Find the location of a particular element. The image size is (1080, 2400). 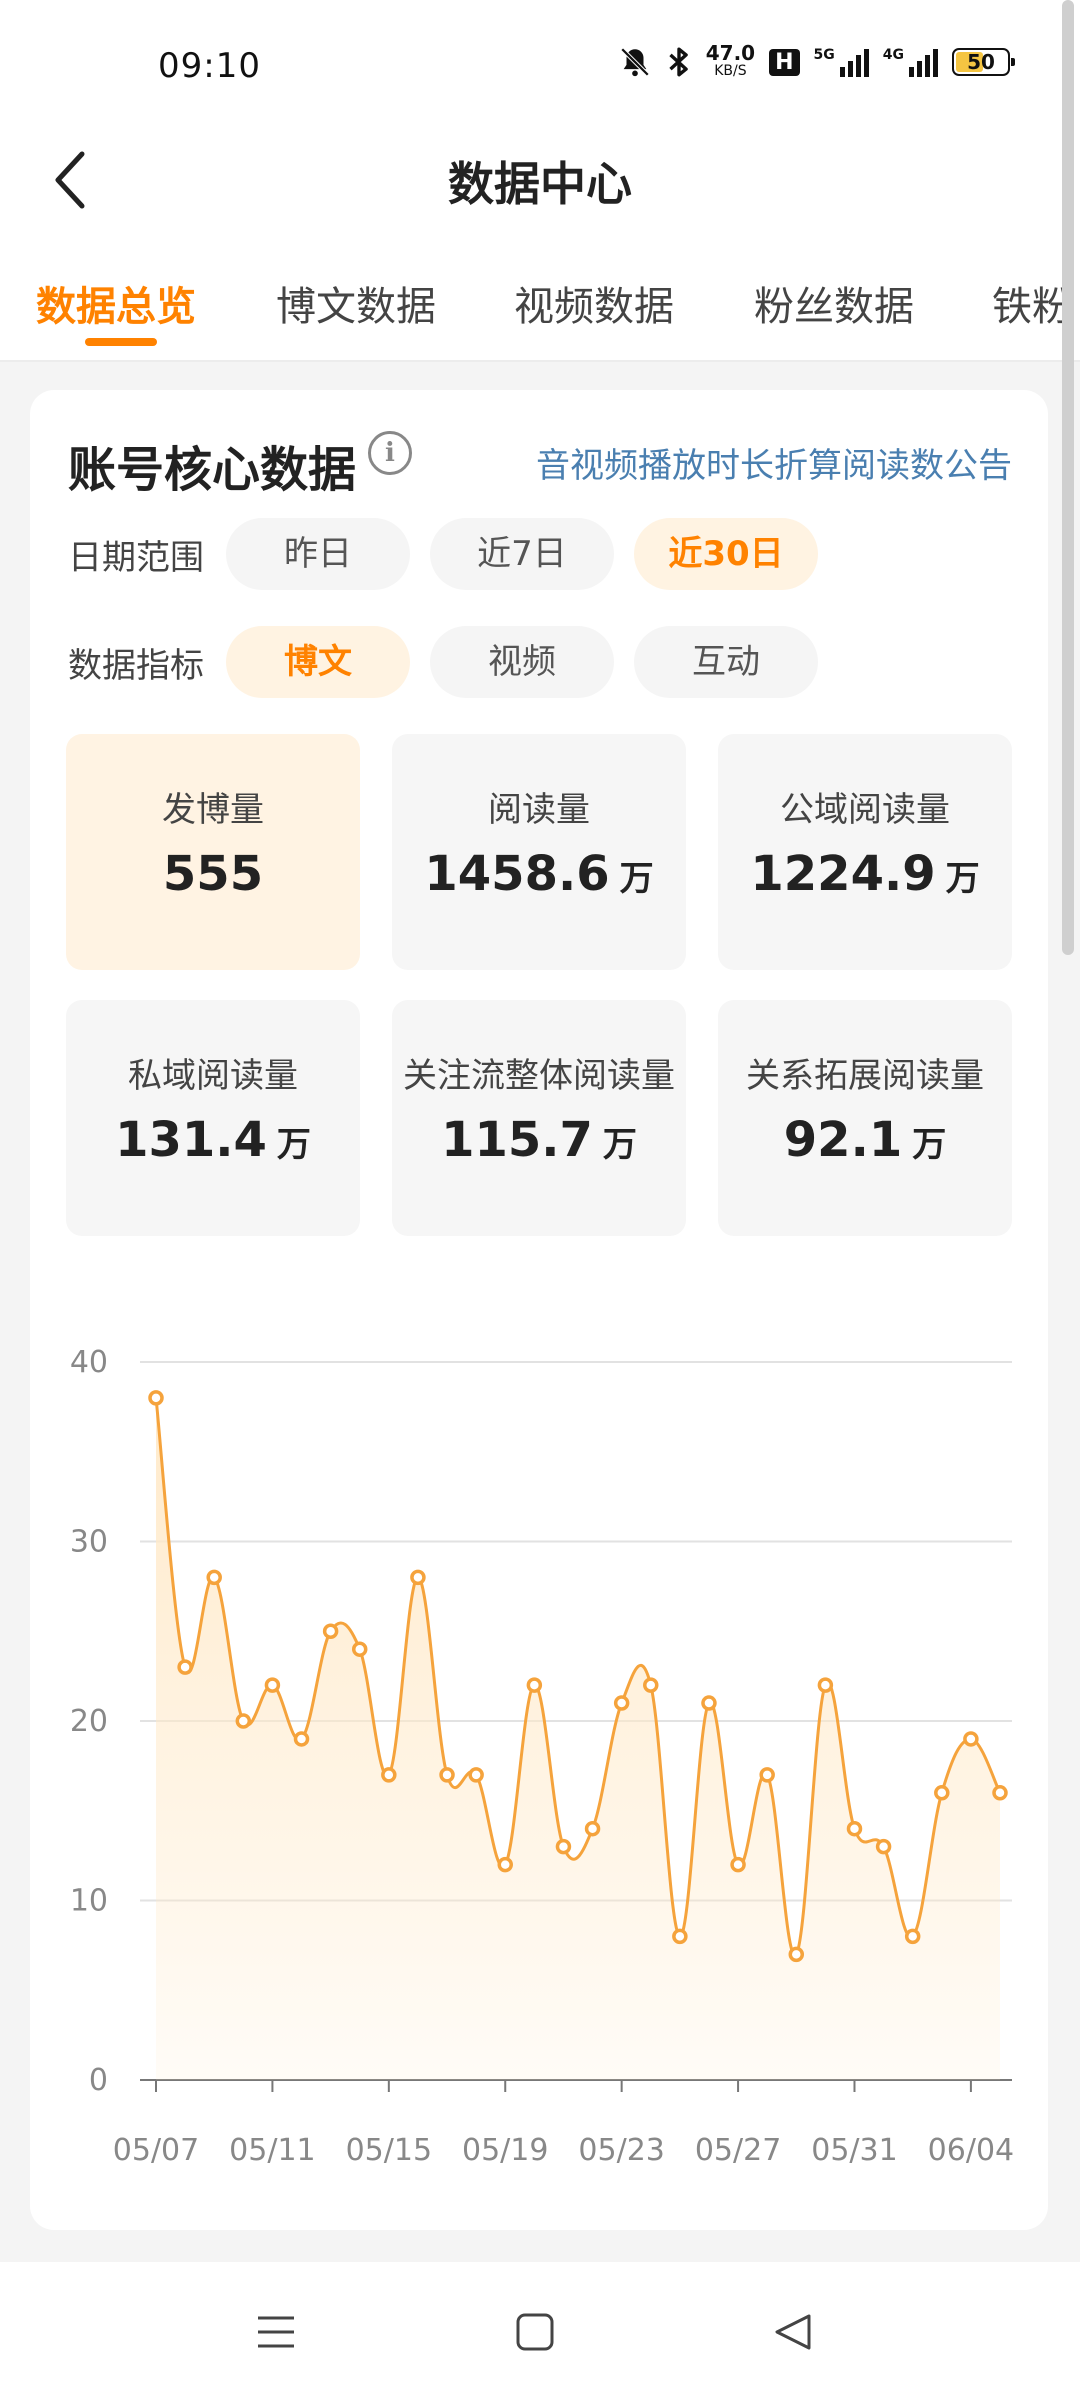

card-title: 账号核心数据 is located at coordinates (212, 470).